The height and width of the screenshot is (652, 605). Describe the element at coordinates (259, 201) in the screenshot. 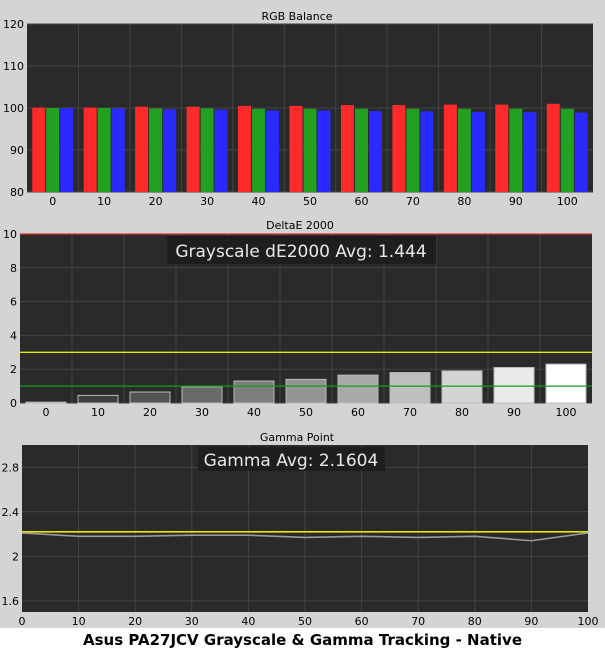

I see `rgb-xtick-label: 40` at that location.